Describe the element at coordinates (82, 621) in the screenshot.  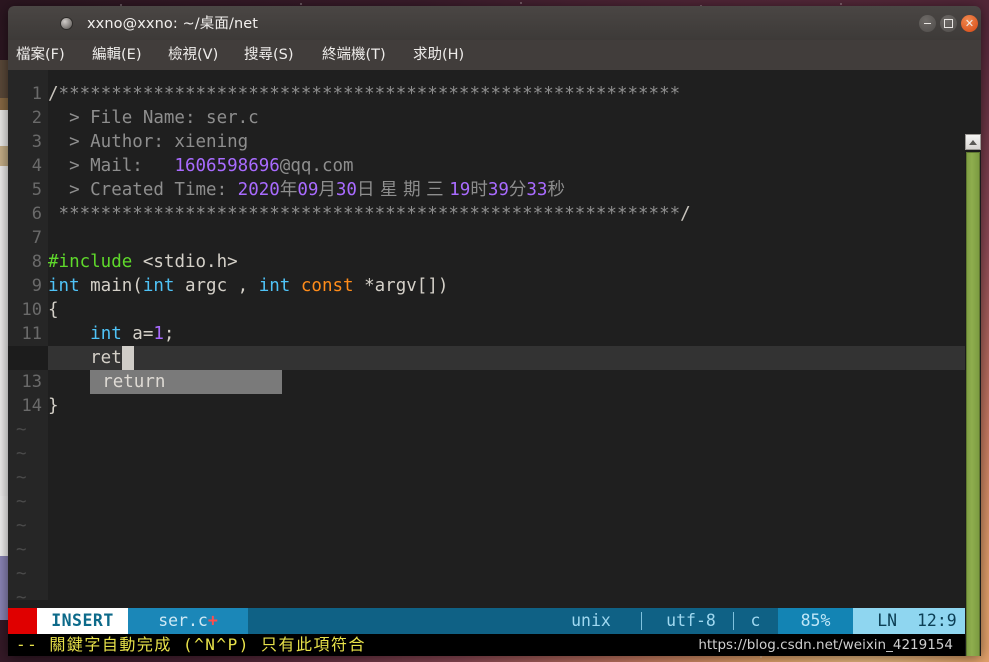
I see `status-mode: INSERT` at that location.